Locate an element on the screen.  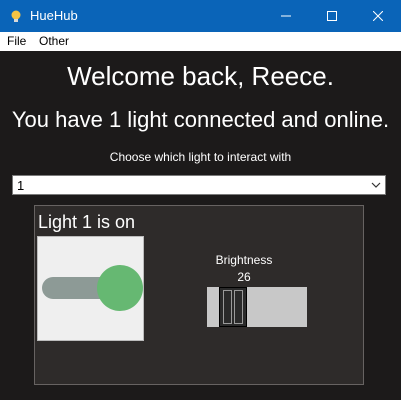
minimize-icon is located at coordinates (286, 16).